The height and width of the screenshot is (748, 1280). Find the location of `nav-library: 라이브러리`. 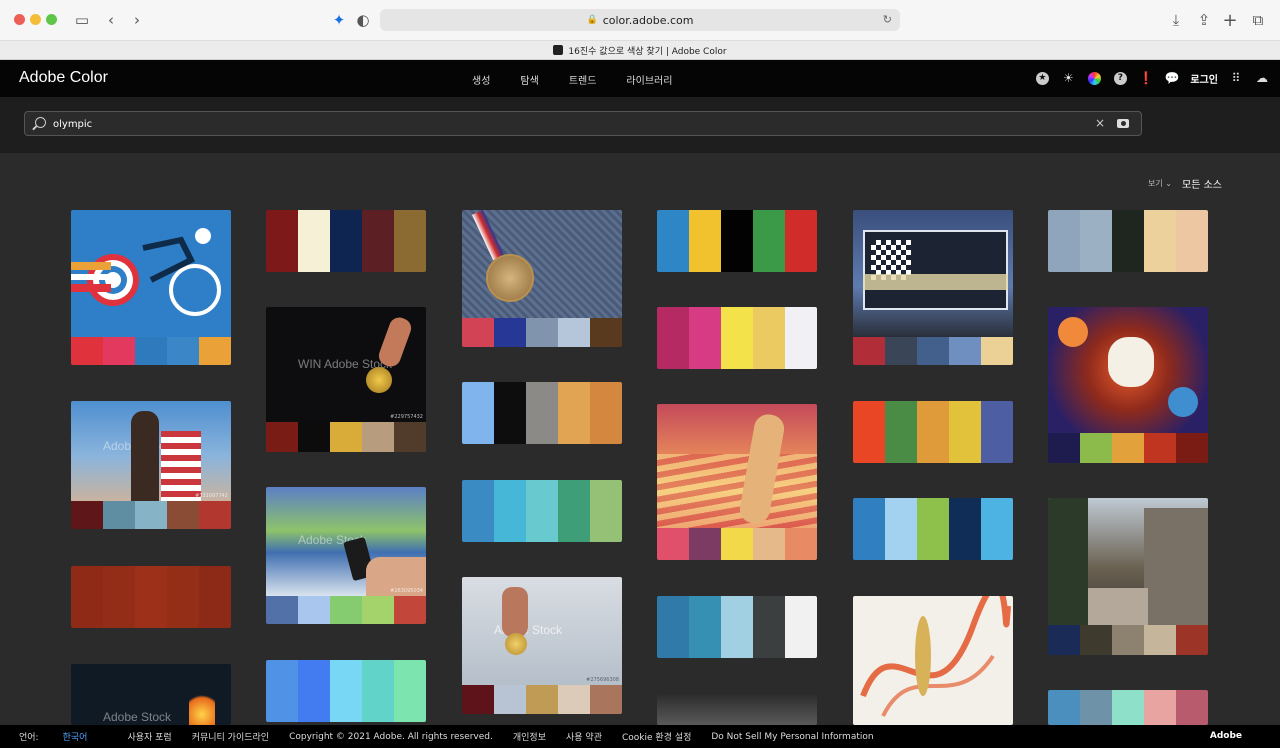

nav-library: 라이브러리 is located at coordinates (649, 79).